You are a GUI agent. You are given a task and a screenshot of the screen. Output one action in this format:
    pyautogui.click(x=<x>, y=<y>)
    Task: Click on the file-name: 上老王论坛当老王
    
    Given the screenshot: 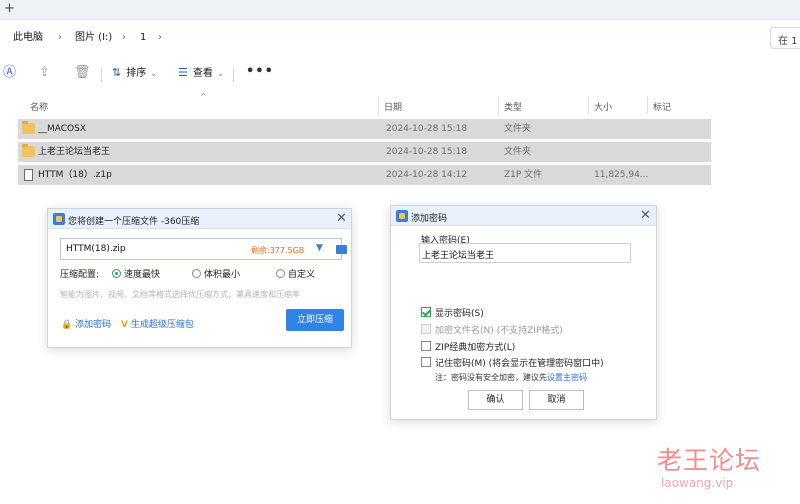 What is the action you would take?
    pyautogui.click(x=74, y=152)
    